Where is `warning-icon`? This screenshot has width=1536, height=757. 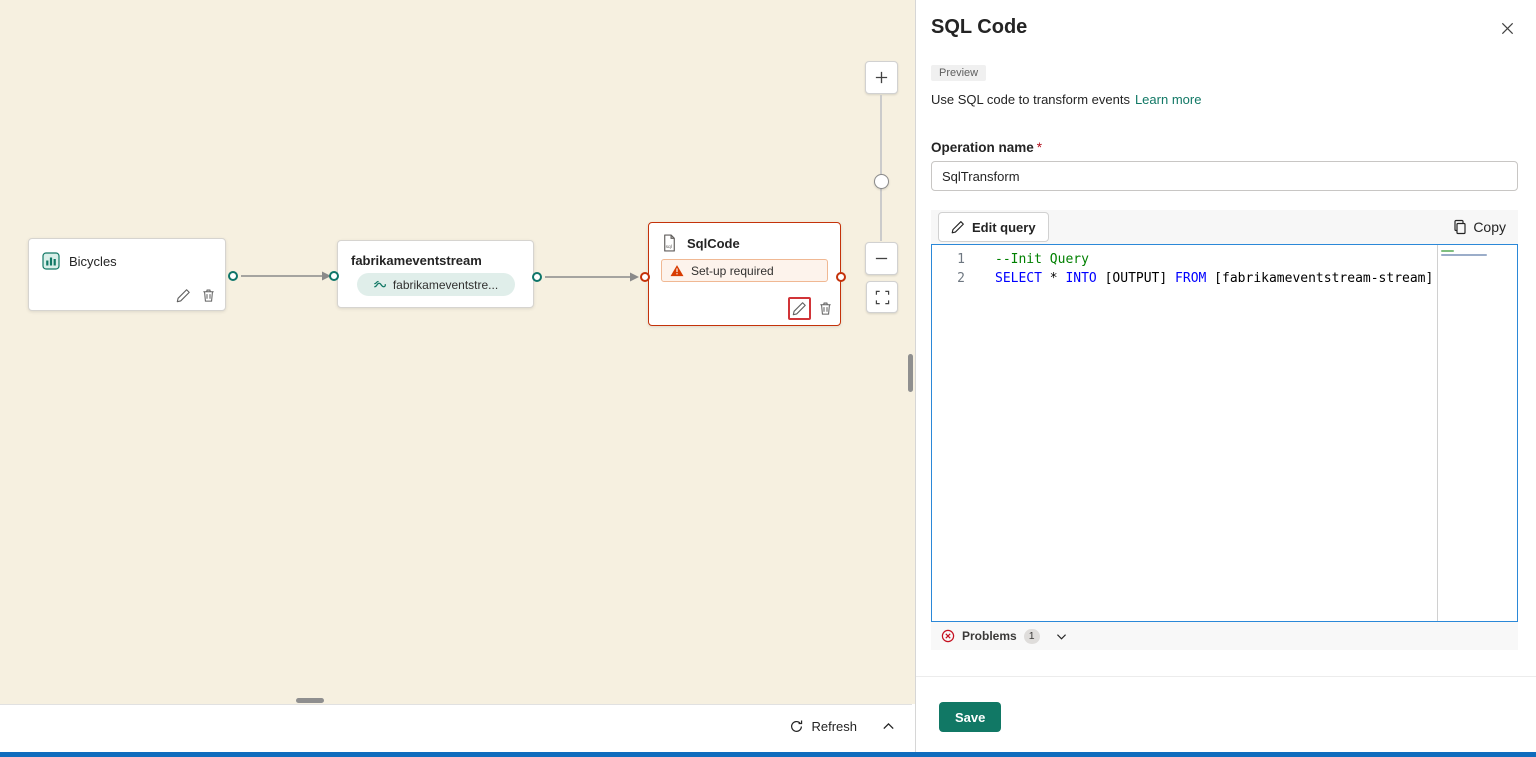
warning-icon is located at coordinates (677, 270).